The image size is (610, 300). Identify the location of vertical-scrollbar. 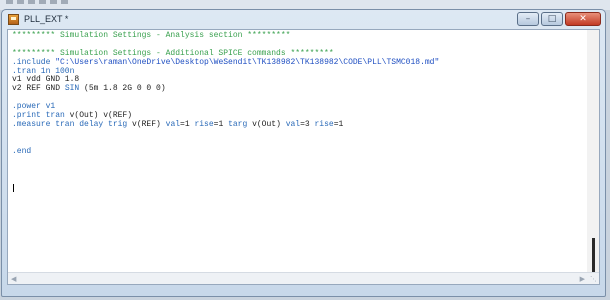
(593, 156).